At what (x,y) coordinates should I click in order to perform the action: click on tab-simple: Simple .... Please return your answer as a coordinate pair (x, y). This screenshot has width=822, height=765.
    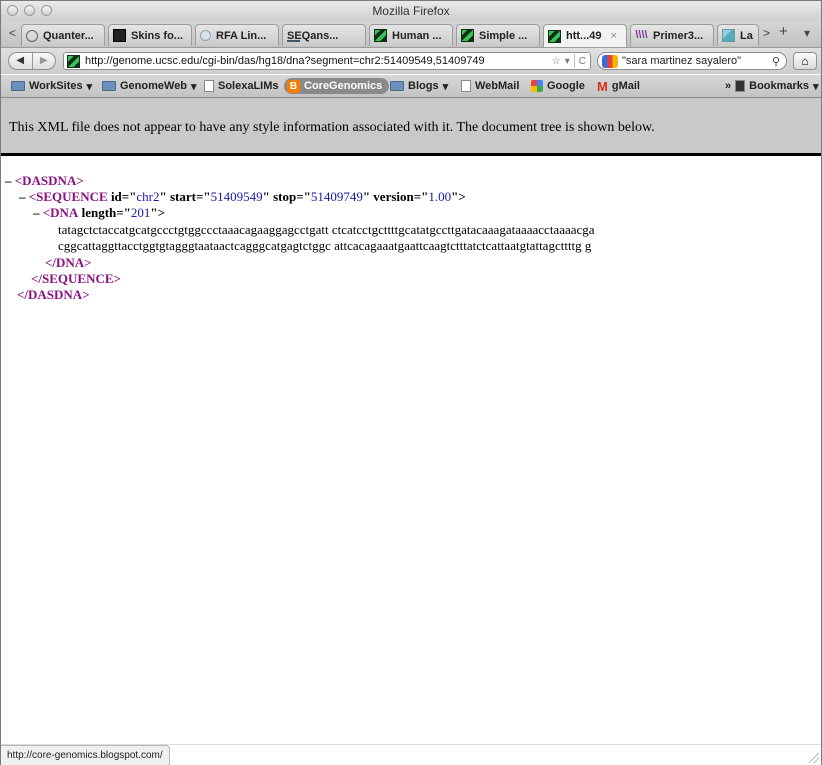
    Looking at the image, I should click on (498, 35).